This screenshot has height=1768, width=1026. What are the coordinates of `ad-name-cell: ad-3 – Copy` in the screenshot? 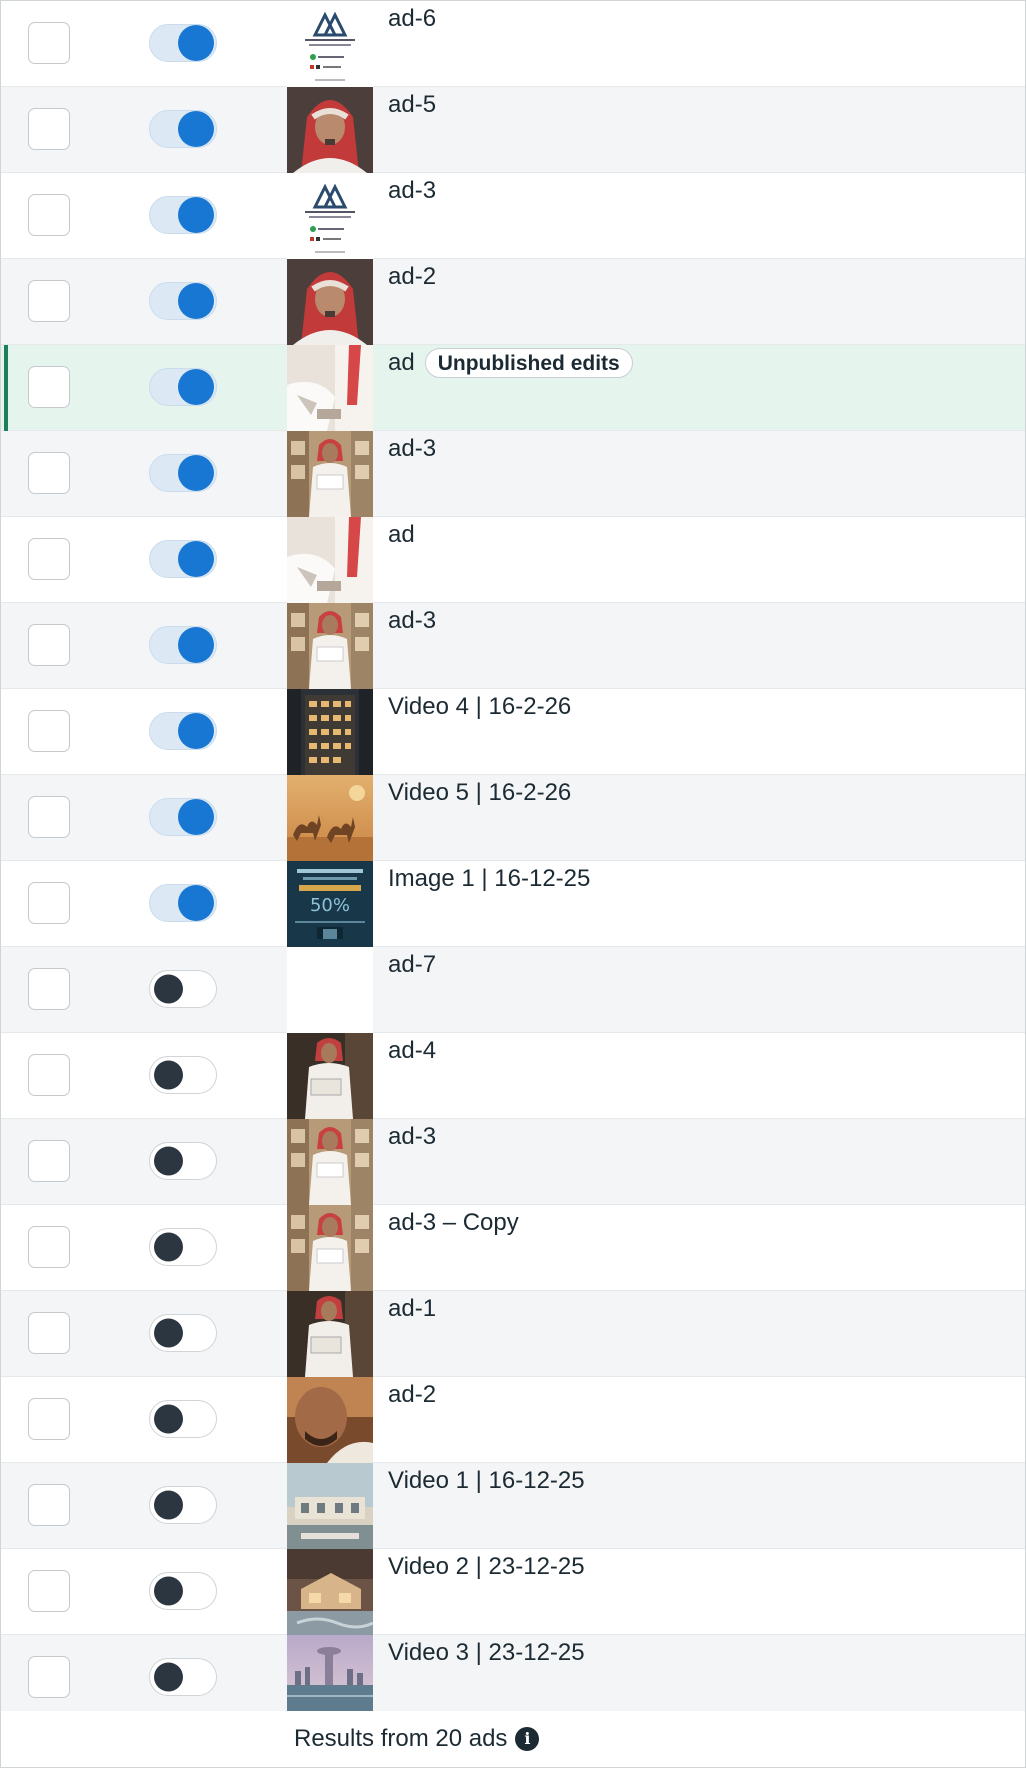 It's located at (453, 1223).